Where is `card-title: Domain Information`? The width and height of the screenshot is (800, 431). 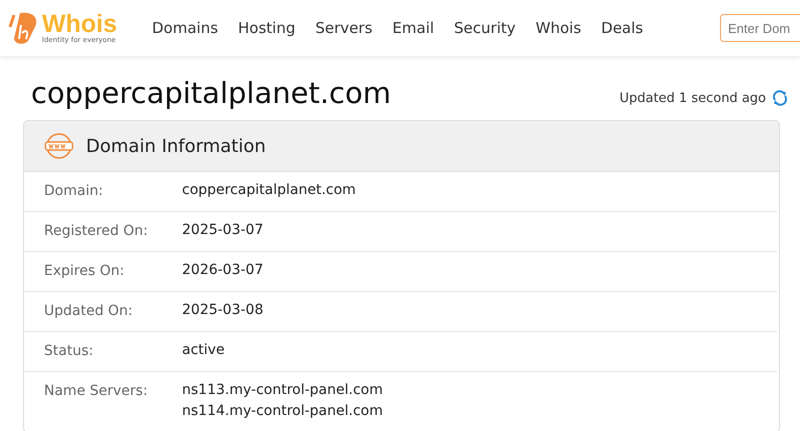 card-title: Domain Information is located at coordinates (176, 146).